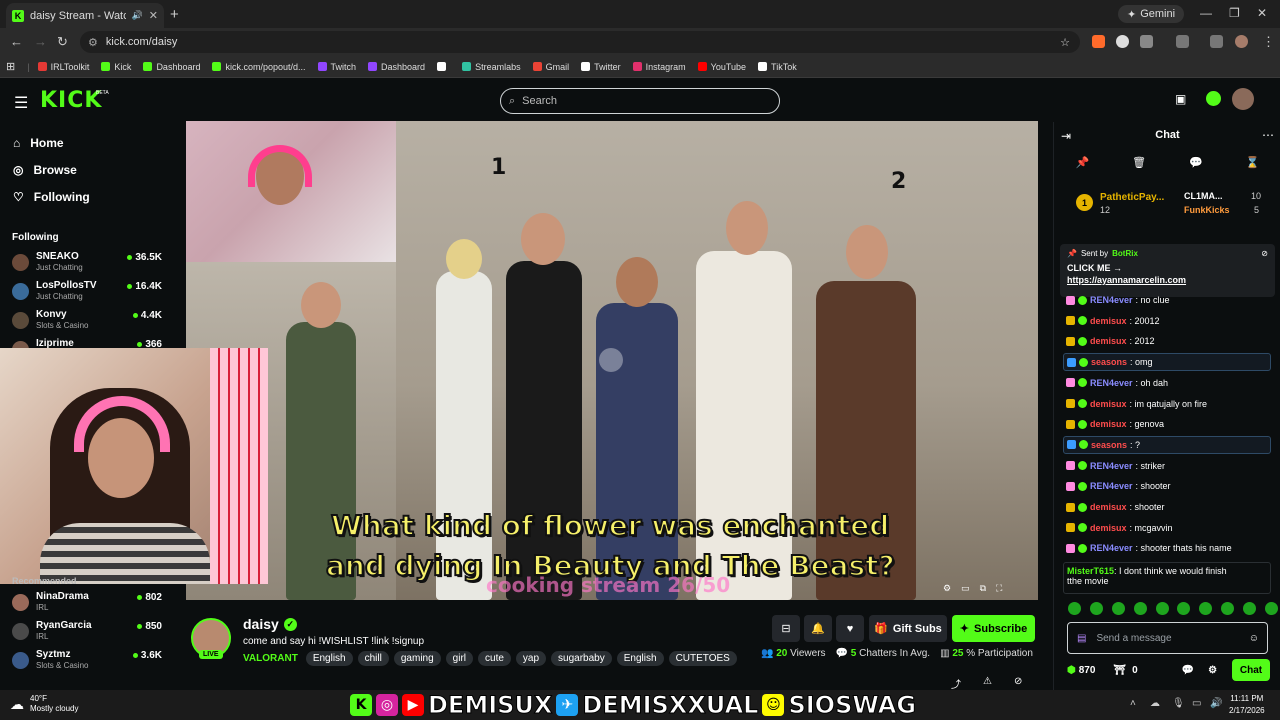  Describe the element at coordinates (1196, 703) in the screenshot. I see `network-icon: ▭` at that location.